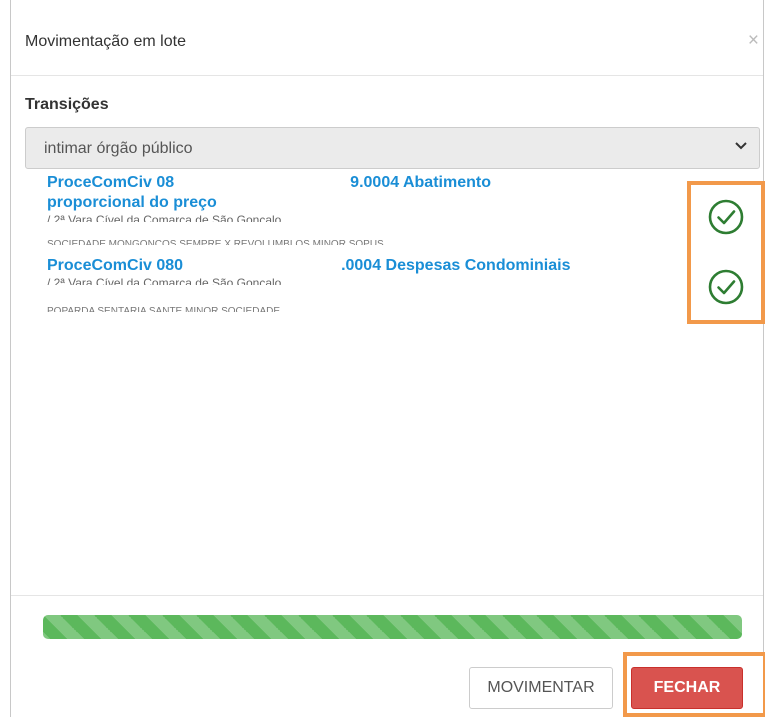  I want to click on process-subject-continued: proporcional do preço, so click(269, 203).